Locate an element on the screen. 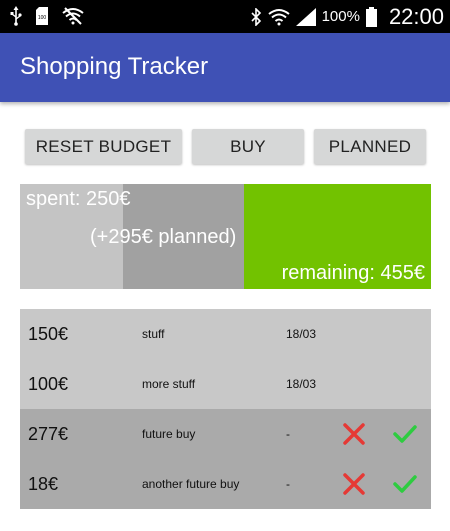  item-description: more stuff is located at coordinates (169, 384).